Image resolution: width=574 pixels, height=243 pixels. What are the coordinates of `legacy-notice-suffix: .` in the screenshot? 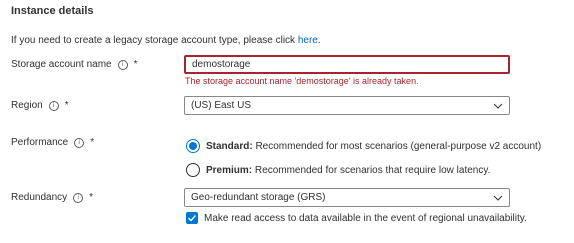 It's located at (319, 40).